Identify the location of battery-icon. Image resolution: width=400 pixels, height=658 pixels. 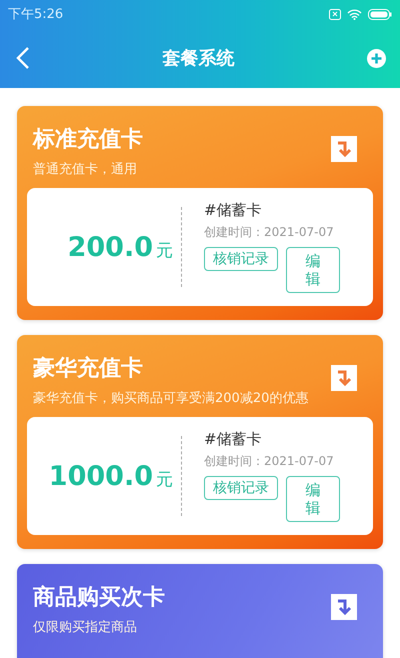
(380, 14).